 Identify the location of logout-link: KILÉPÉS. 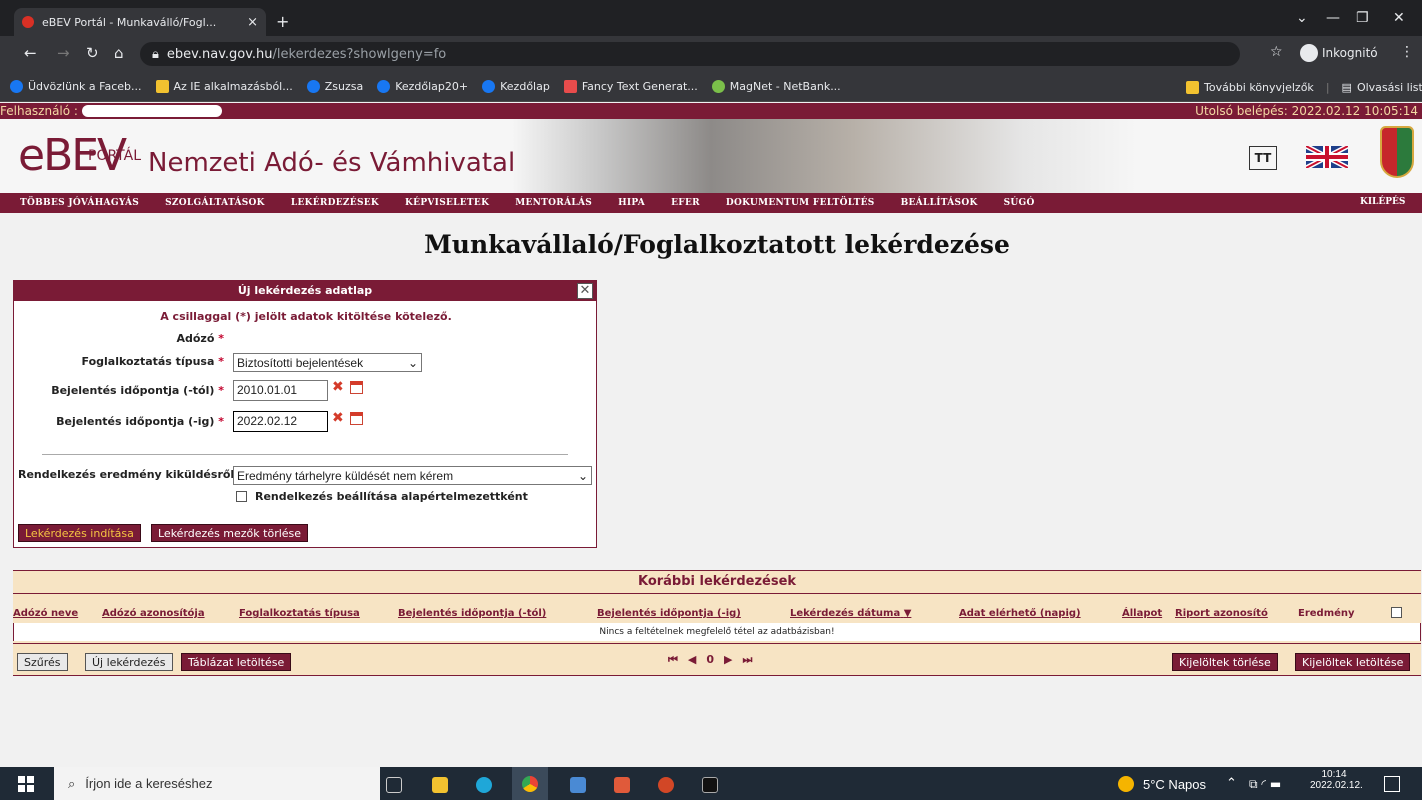
(1382, 202).